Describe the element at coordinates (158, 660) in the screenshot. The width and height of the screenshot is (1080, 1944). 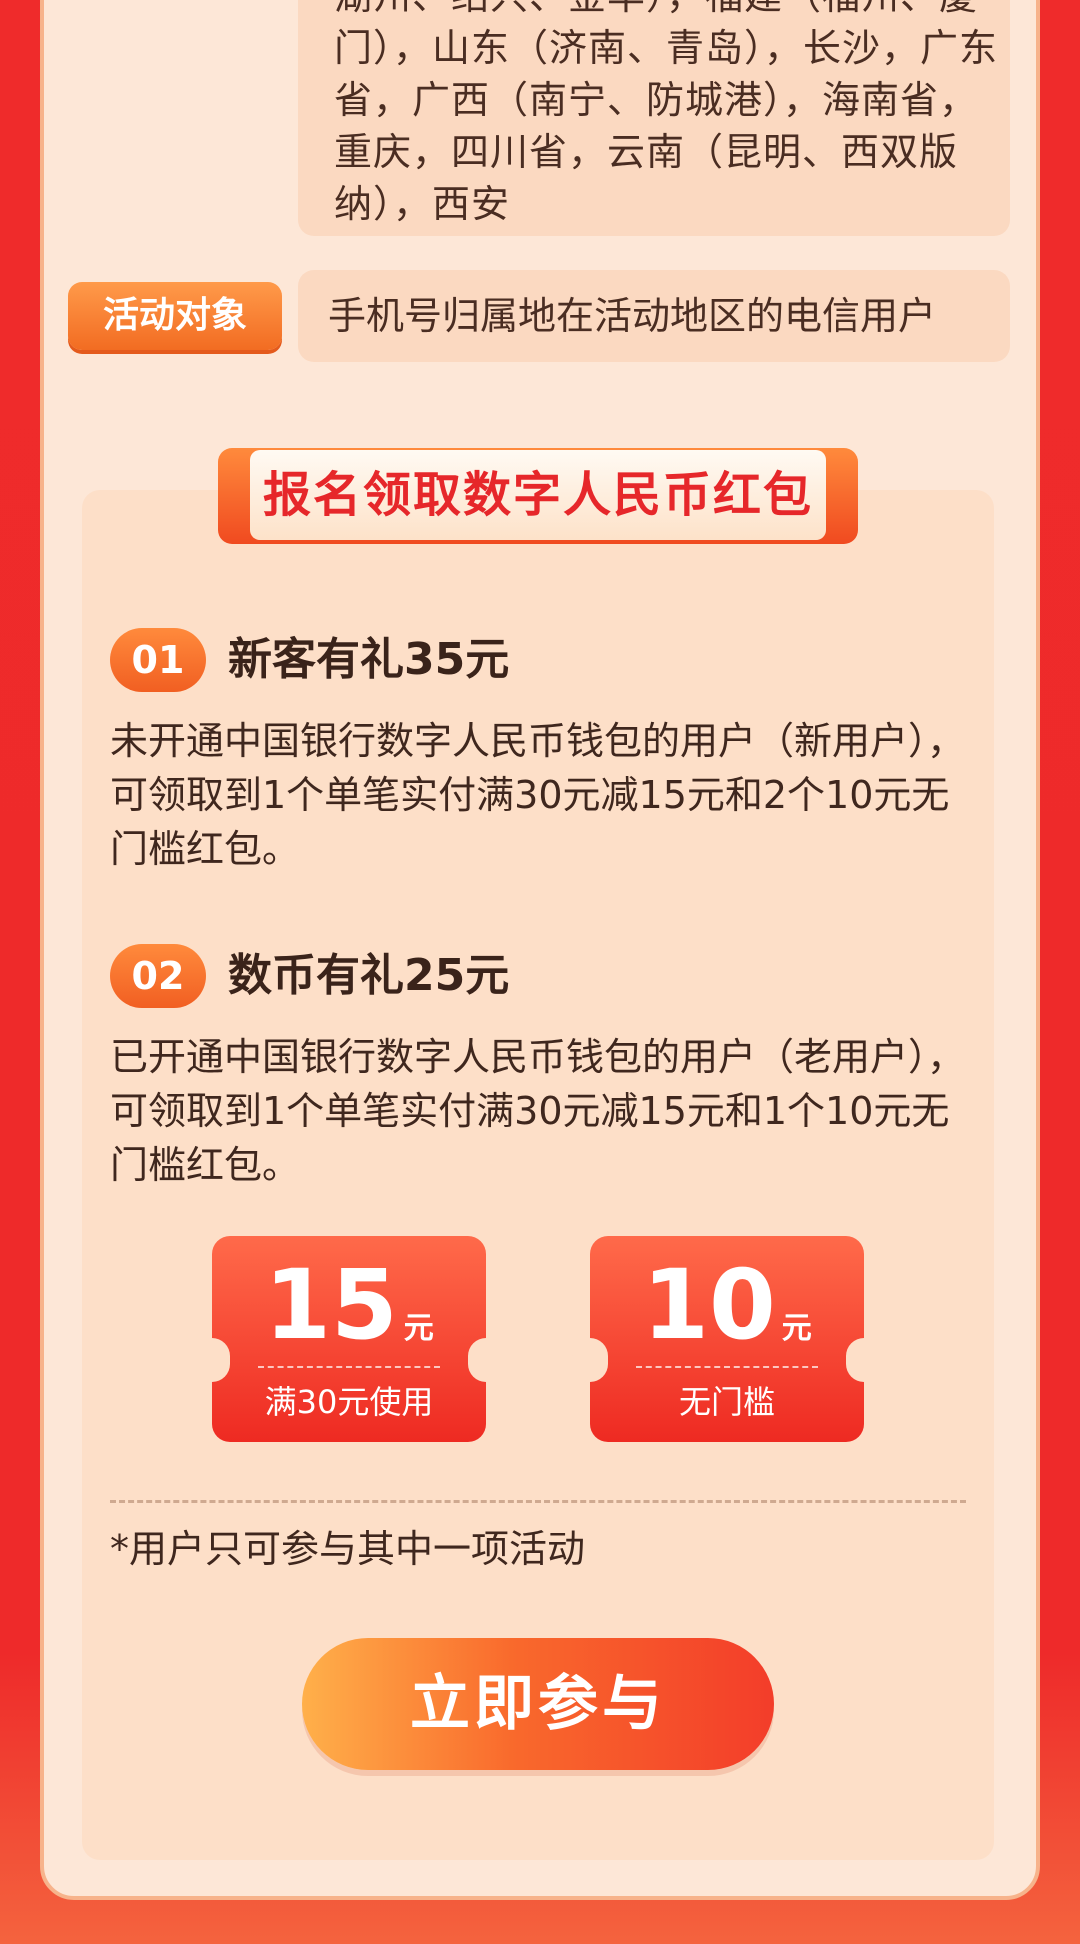
I see `item-number-badge: 01` at that location.